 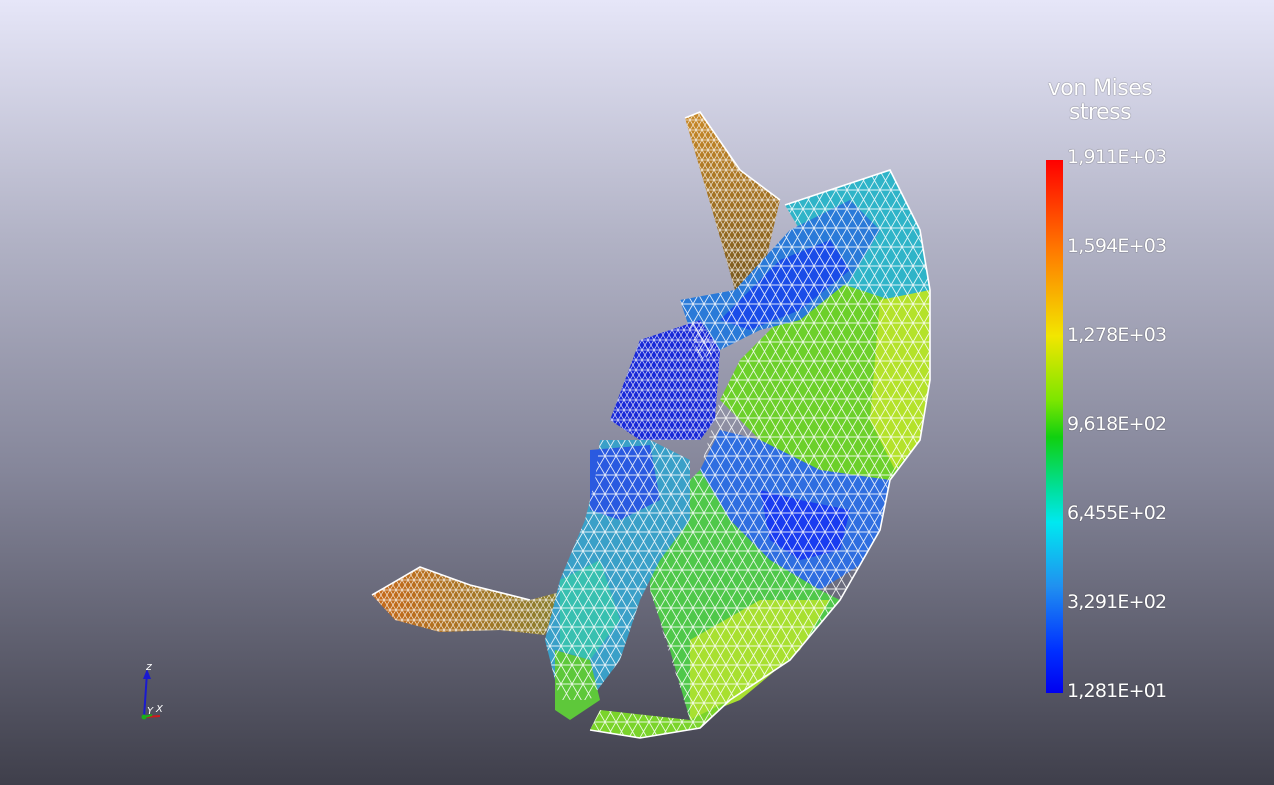 I want to click on lower-fin, so click(x=466, y=601).